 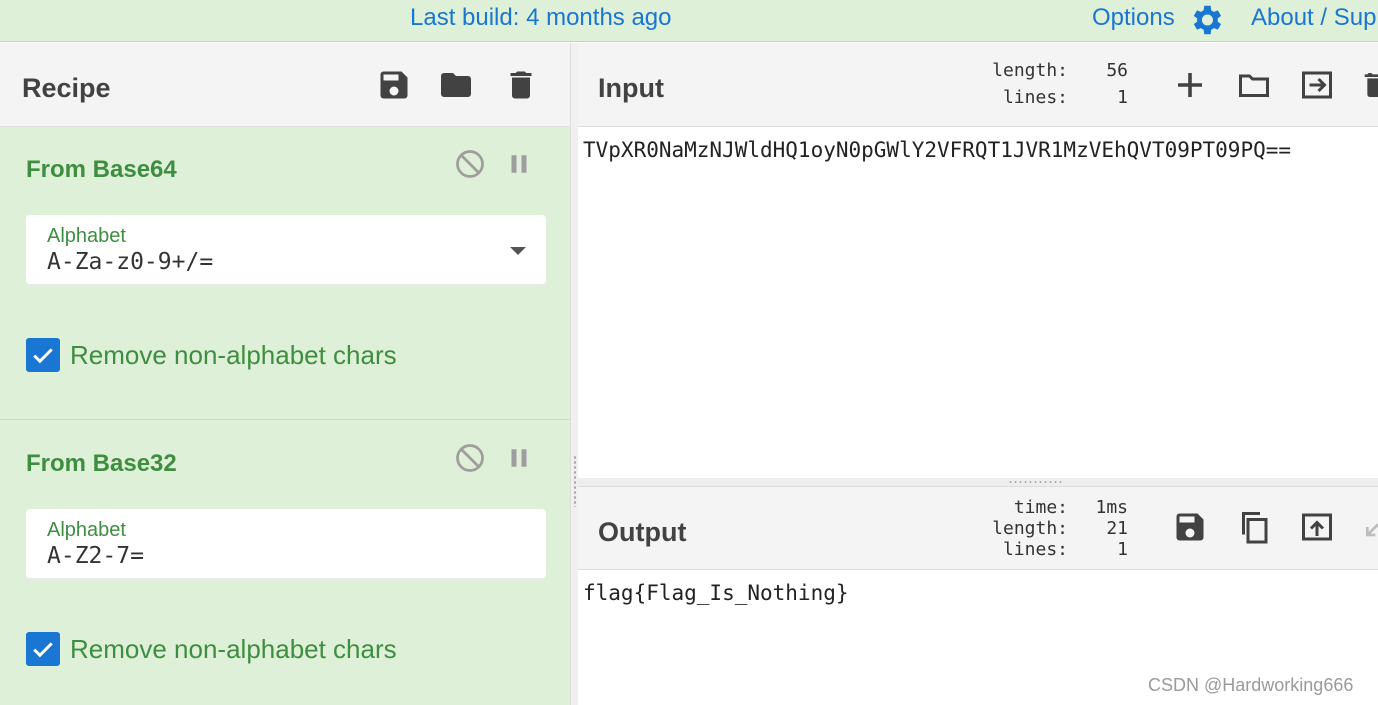 What do you see at coordinates (1317, 527) in the screenshot?
I see `replace-input-icon` at bounding box center [1317, 527].